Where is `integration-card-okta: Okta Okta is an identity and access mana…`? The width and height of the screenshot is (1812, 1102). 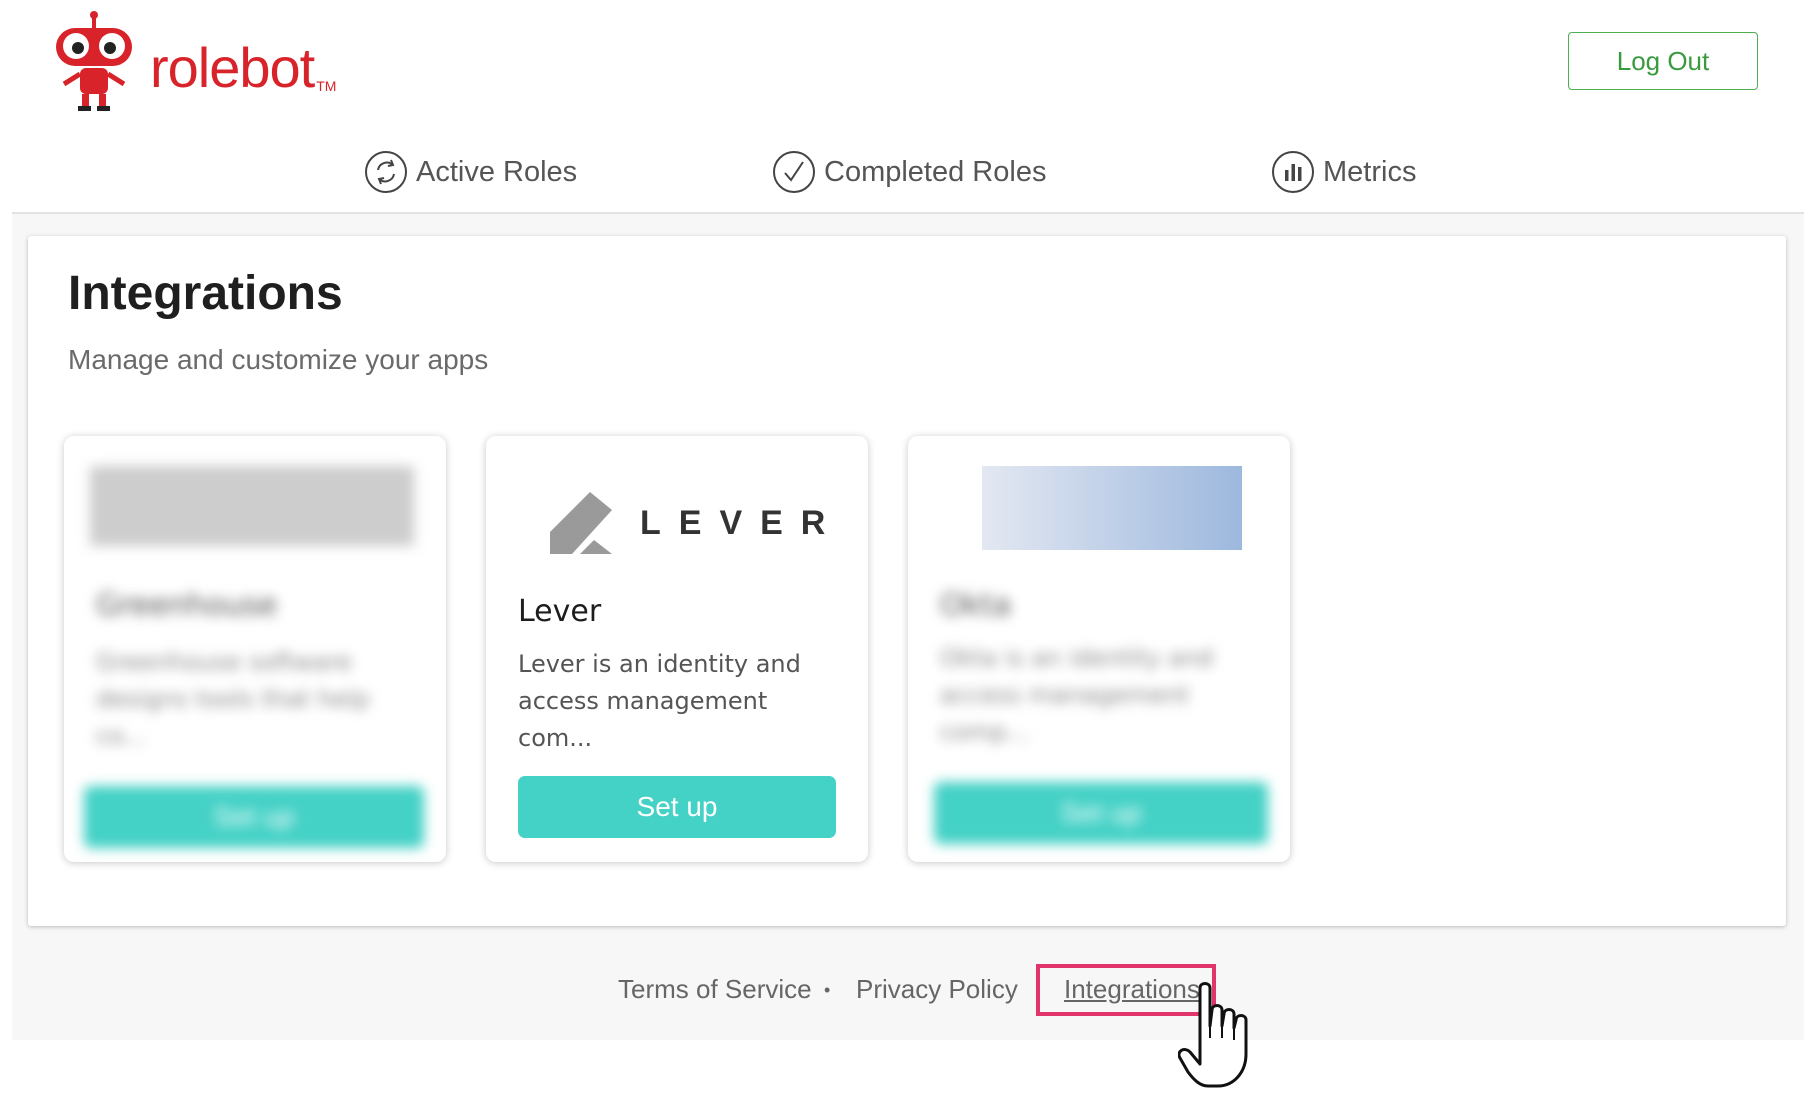 integration-card-okta: Okta Okta is an identity and access mana… is located at coordinates (1099, 649).